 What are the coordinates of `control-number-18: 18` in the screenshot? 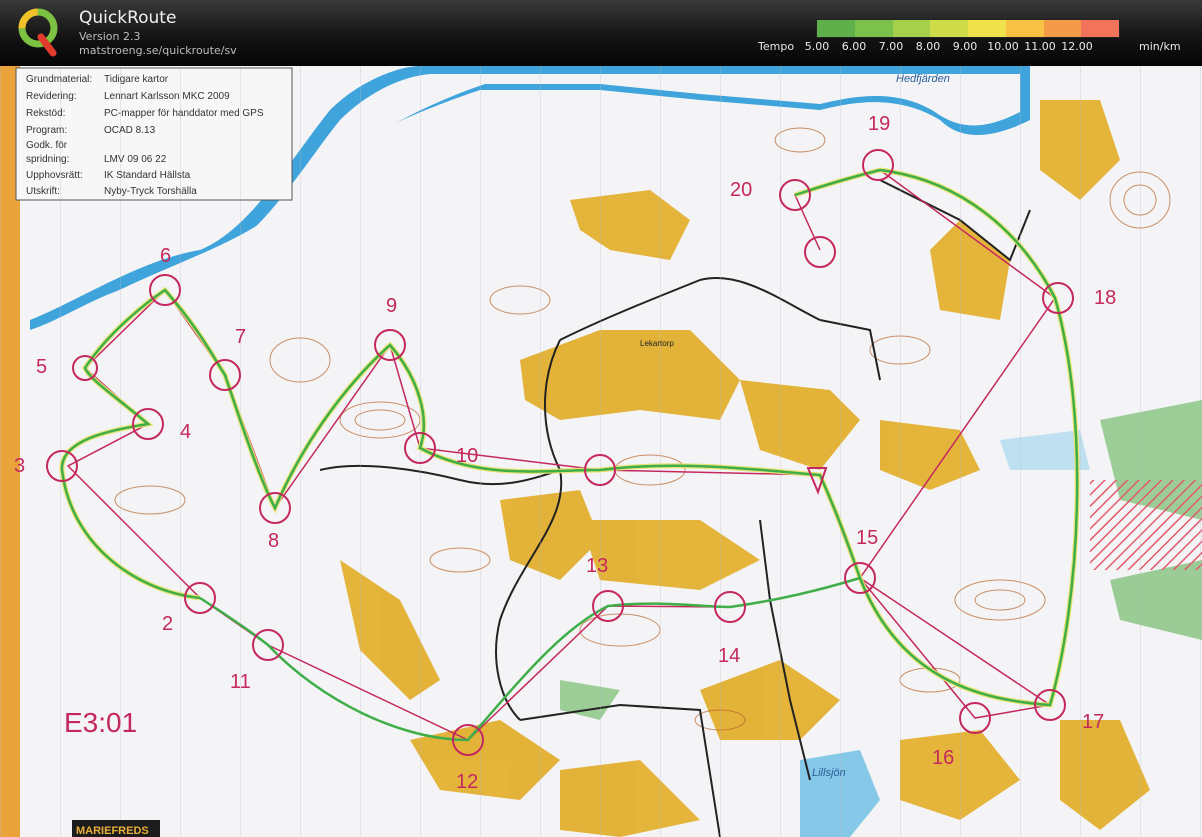 It's located at (1105, 298).